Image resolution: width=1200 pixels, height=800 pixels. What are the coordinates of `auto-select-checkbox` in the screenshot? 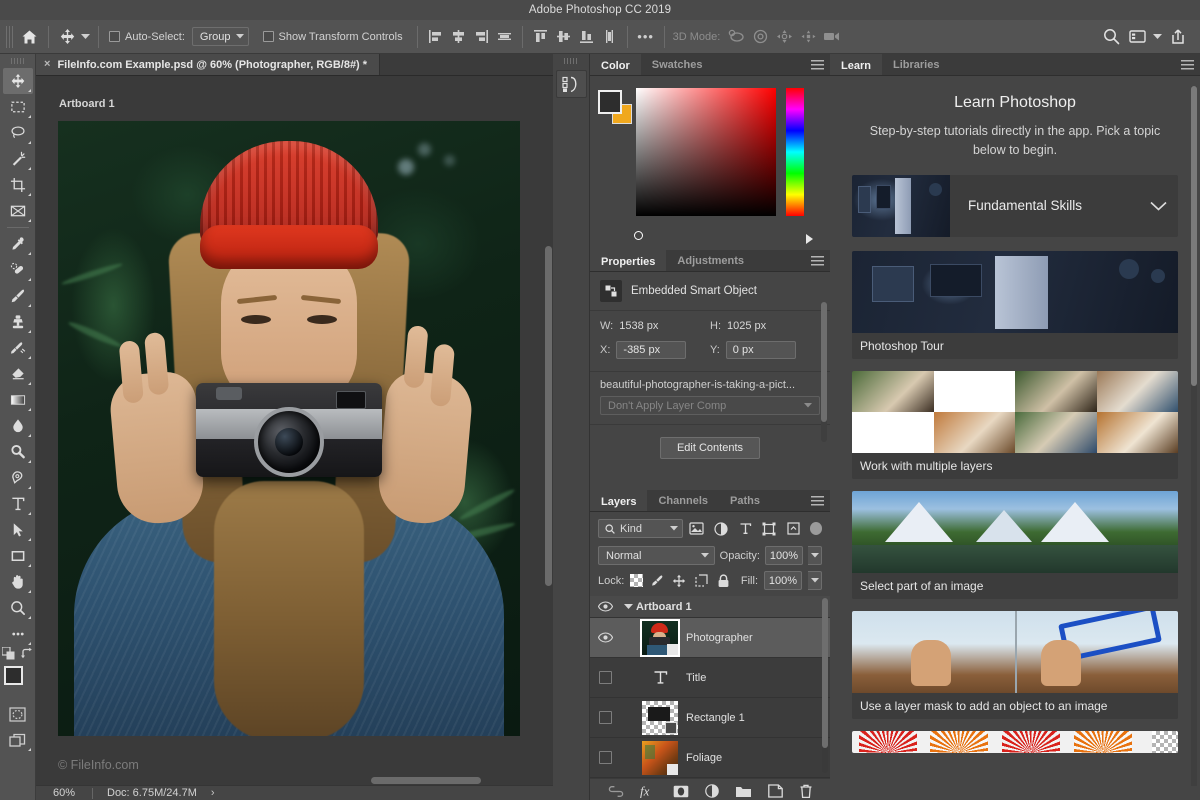 It's located at (114, 36).